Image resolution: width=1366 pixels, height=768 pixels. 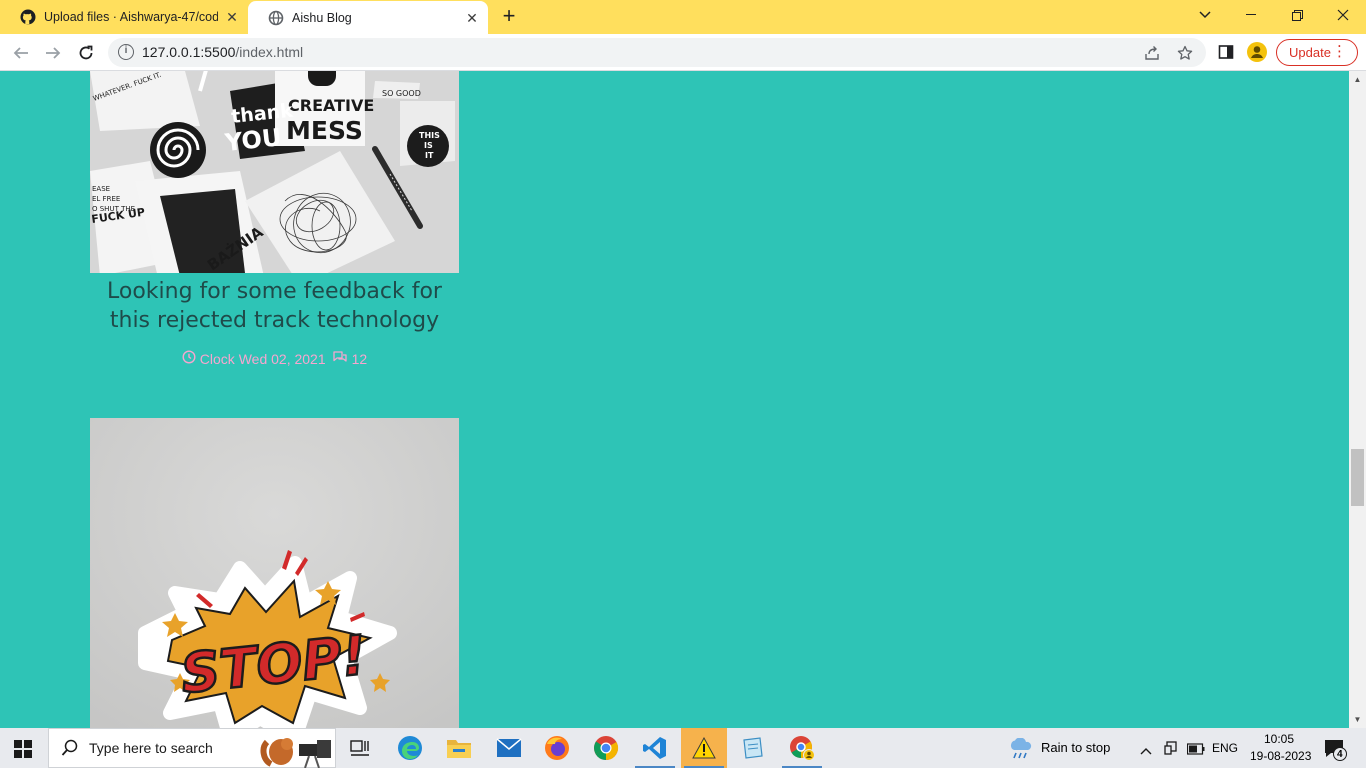 What do you see at coordinates (429, 135) in the screenshot?
I see `this-text: THIS` at bounding box center [429, 135].